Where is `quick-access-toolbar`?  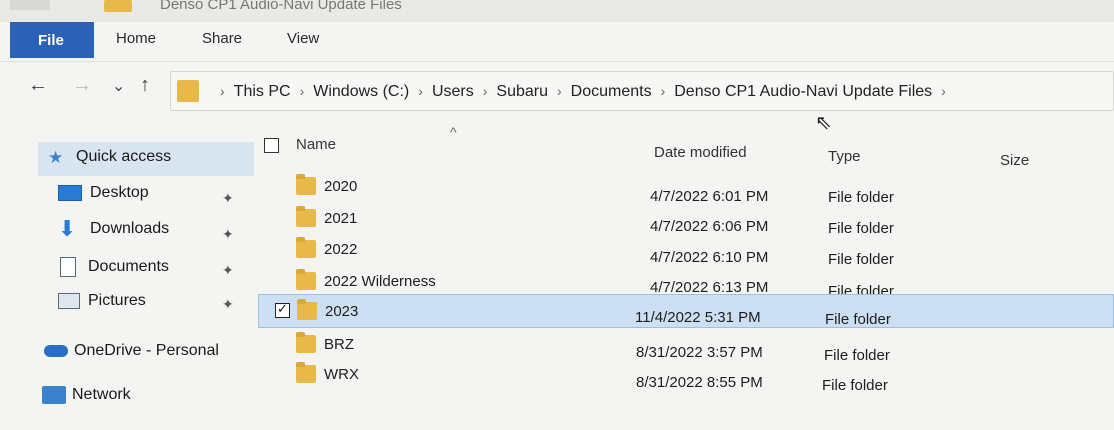 quick-access-toolbar is located at coordinates (30, 5).